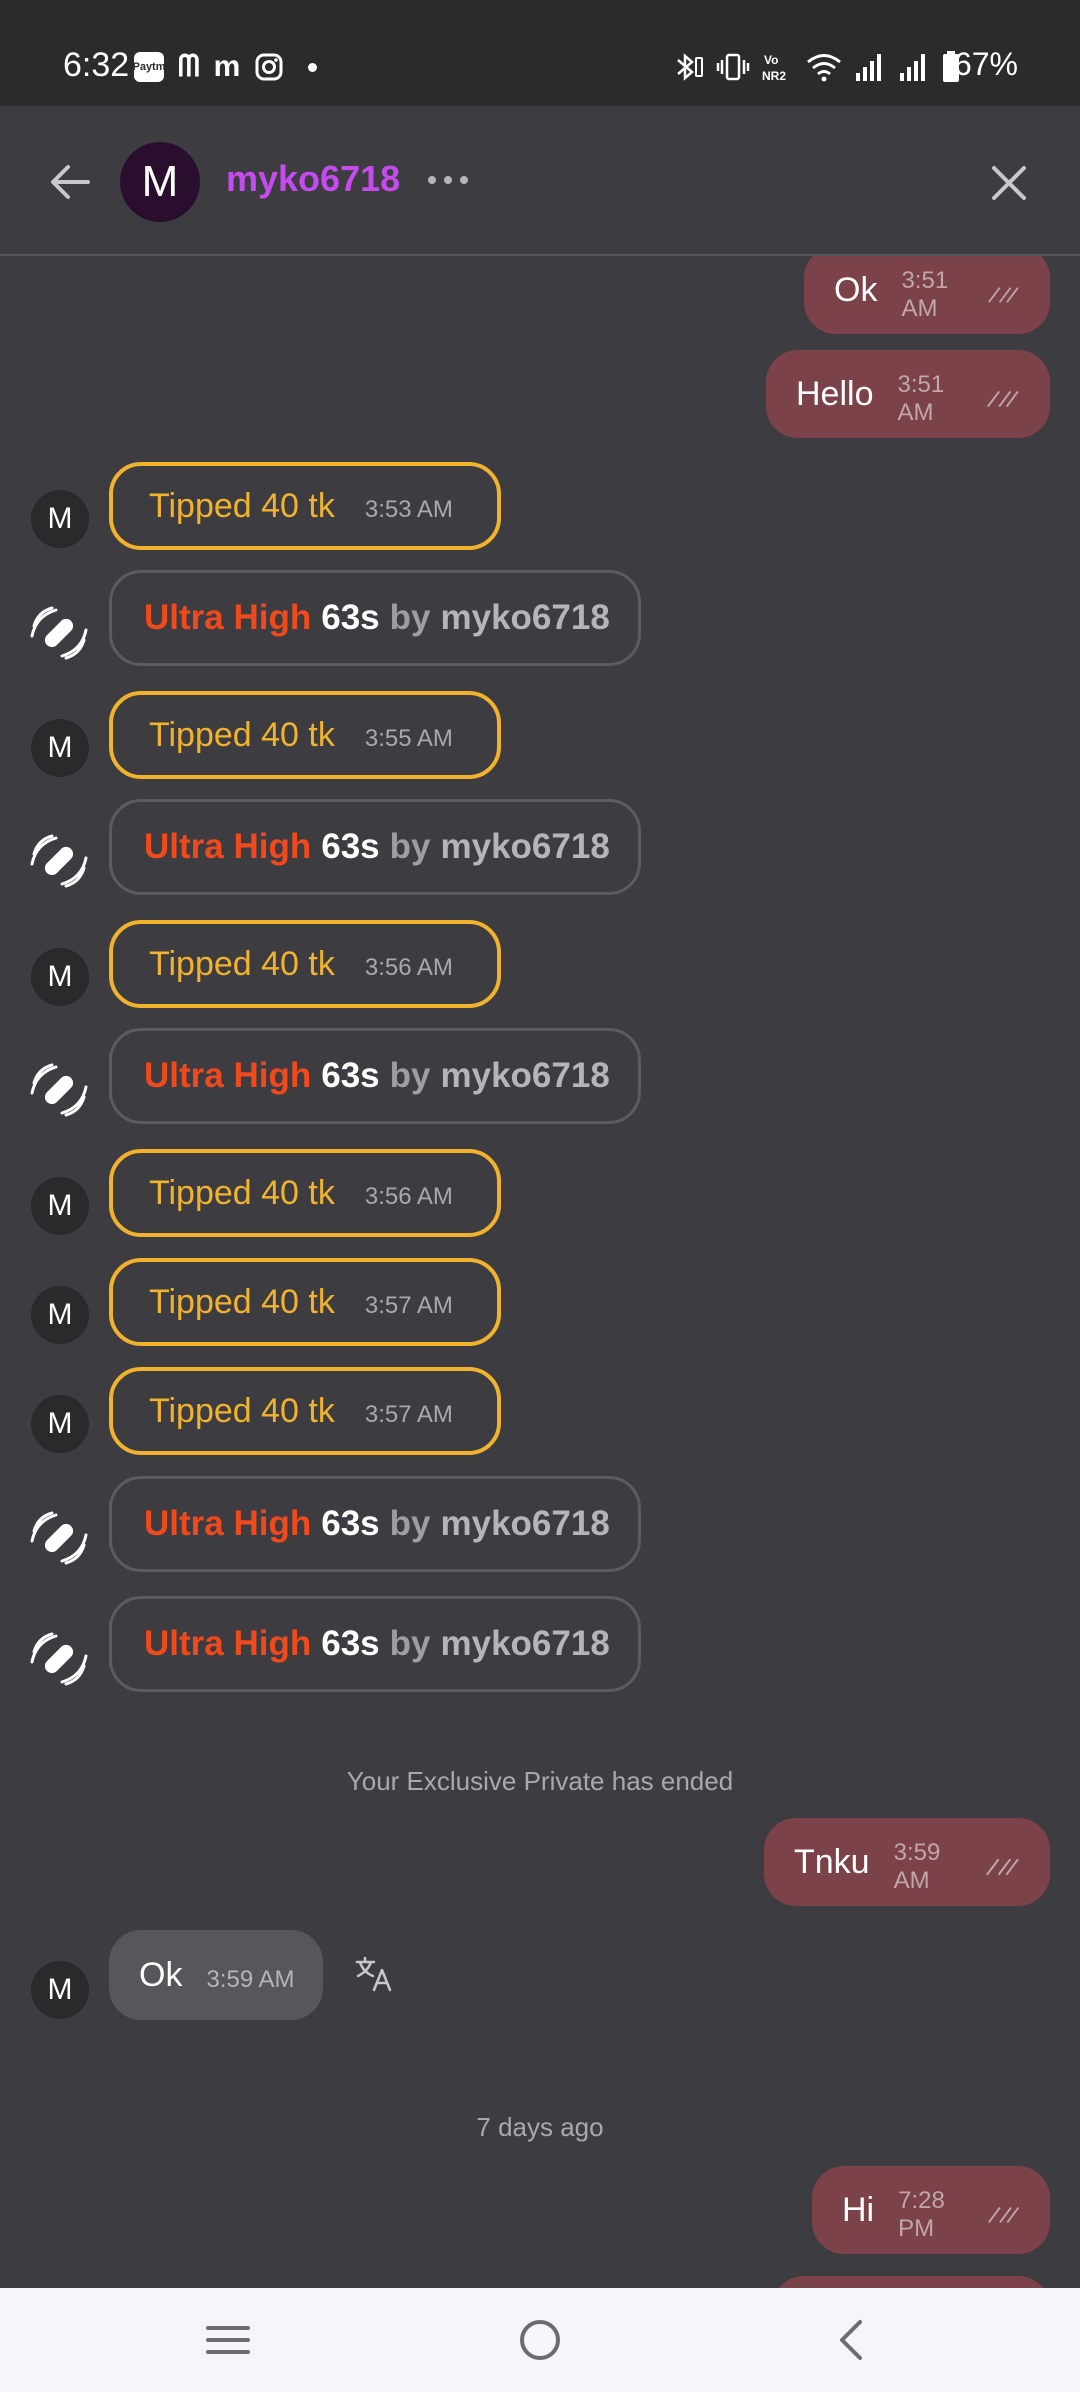 This screenshot has height=2392, width=1080. What do you see at coordinates (540, 1781) in the screenshot?
I see `system-notice: Your Exclusive Private has ended` at bounding box center [540, 1781].